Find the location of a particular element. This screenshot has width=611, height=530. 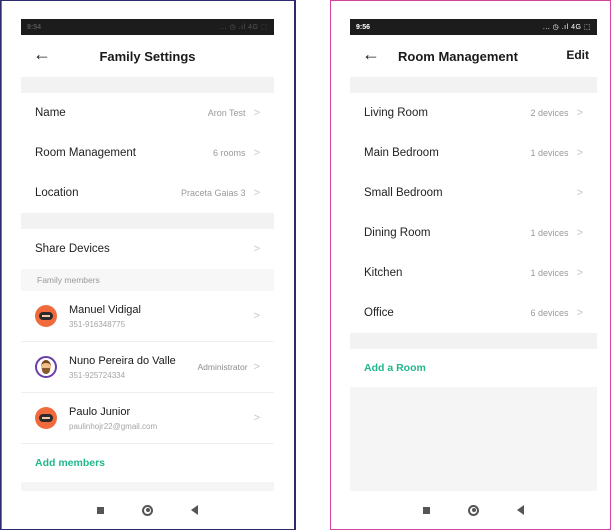

row-value: Aron Test is located at coordinates (226, 113).